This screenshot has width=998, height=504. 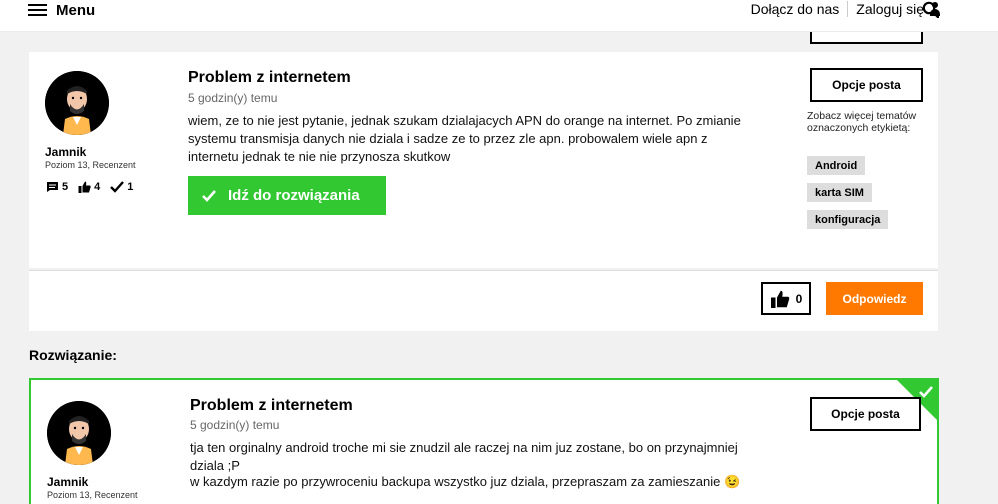 What do you see at coordinates (90, 165) in the screenshot?
I see `author-rank: Poziom 13, Recenzent` at bounding box center [90, 165].